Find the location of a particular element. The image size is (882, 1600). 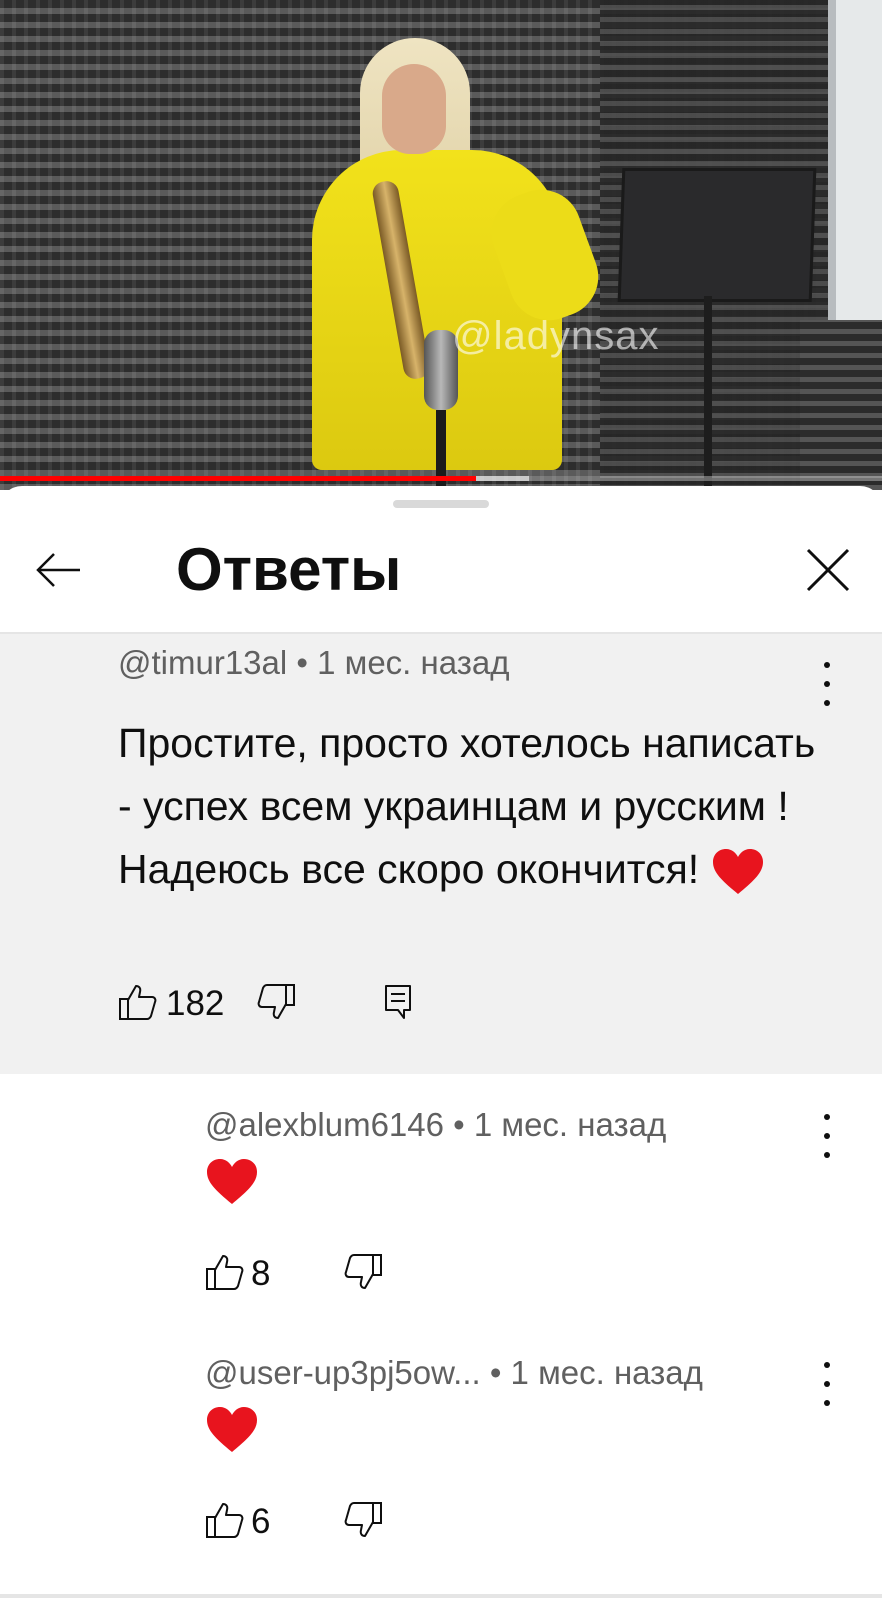

like-count: 6 is located at coordinates (261, 1521).